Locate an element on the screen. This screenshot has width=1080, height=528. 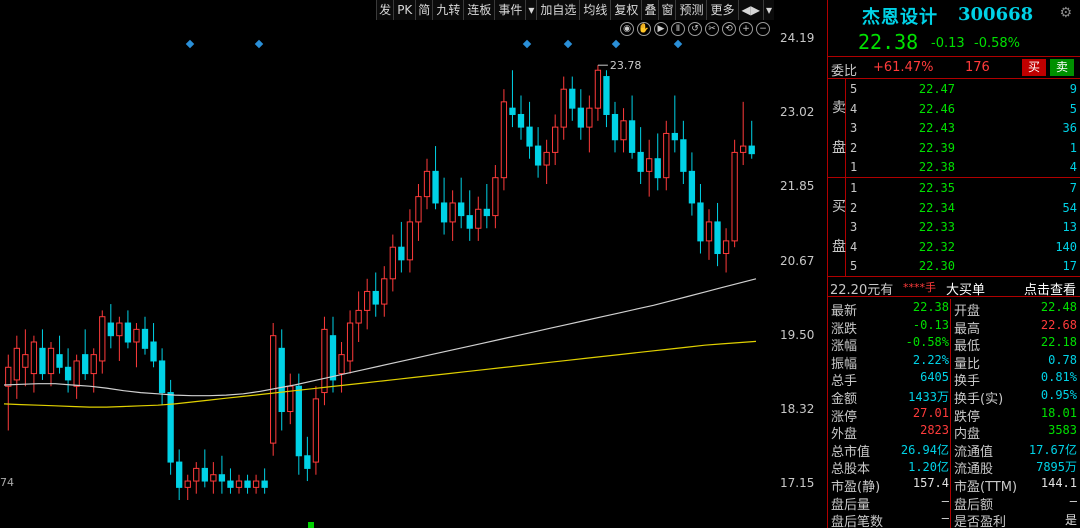
play-icon: ▶ is located at coordinates (661, 29).